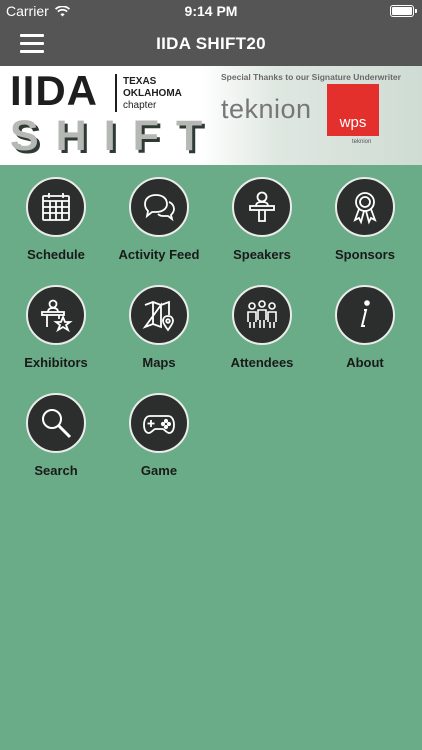 Image resolution: width=422 pixels, height=750 pixels. Describe the element at coordinates (115, 136) in the screenshot. I see `shift-logo-text: SHIFT` at that location.